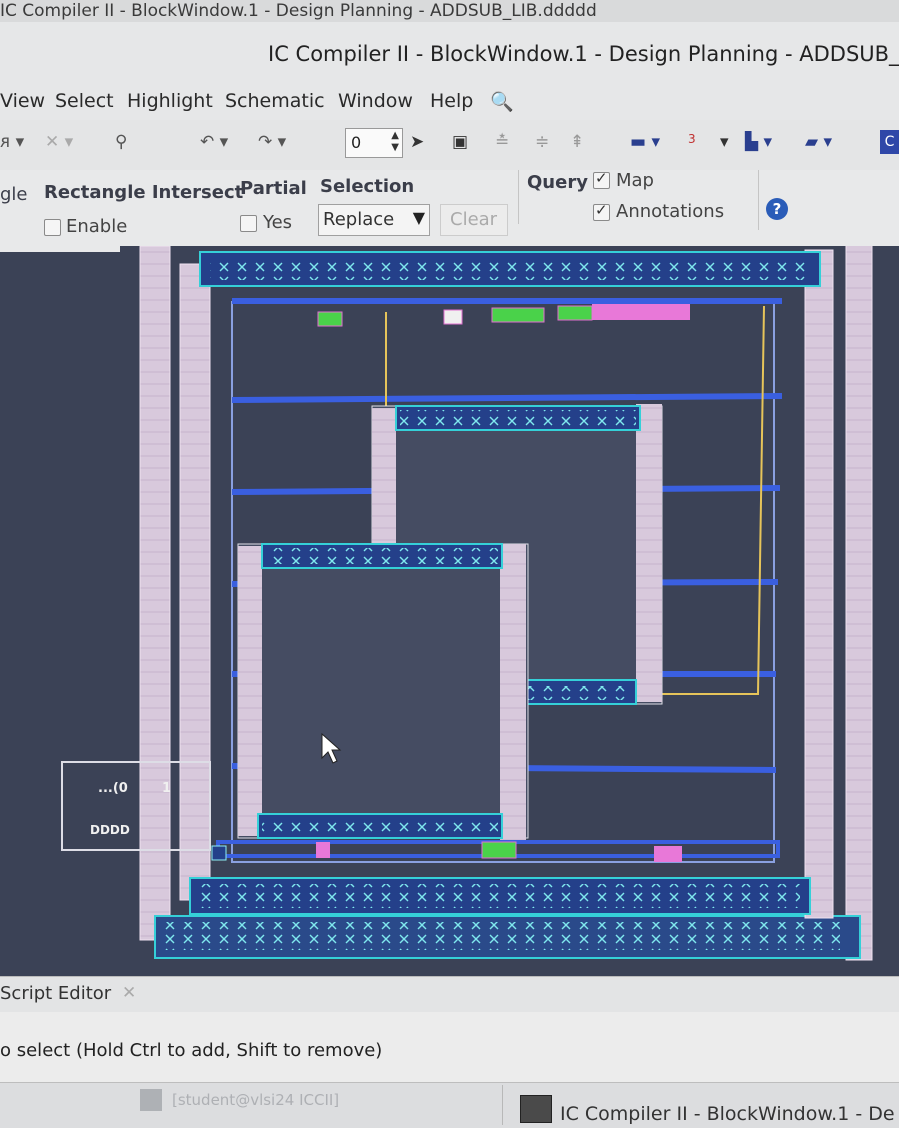 The image size is (899, 1128). I want to click on enable-label: Enable, so click(97, 226).